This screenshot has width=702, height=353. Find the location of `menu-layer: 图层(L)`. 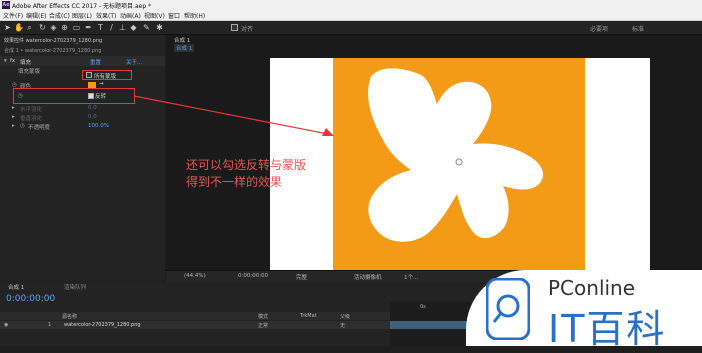

menu-layer: 图层(L) is located at coordinates (82, 15).